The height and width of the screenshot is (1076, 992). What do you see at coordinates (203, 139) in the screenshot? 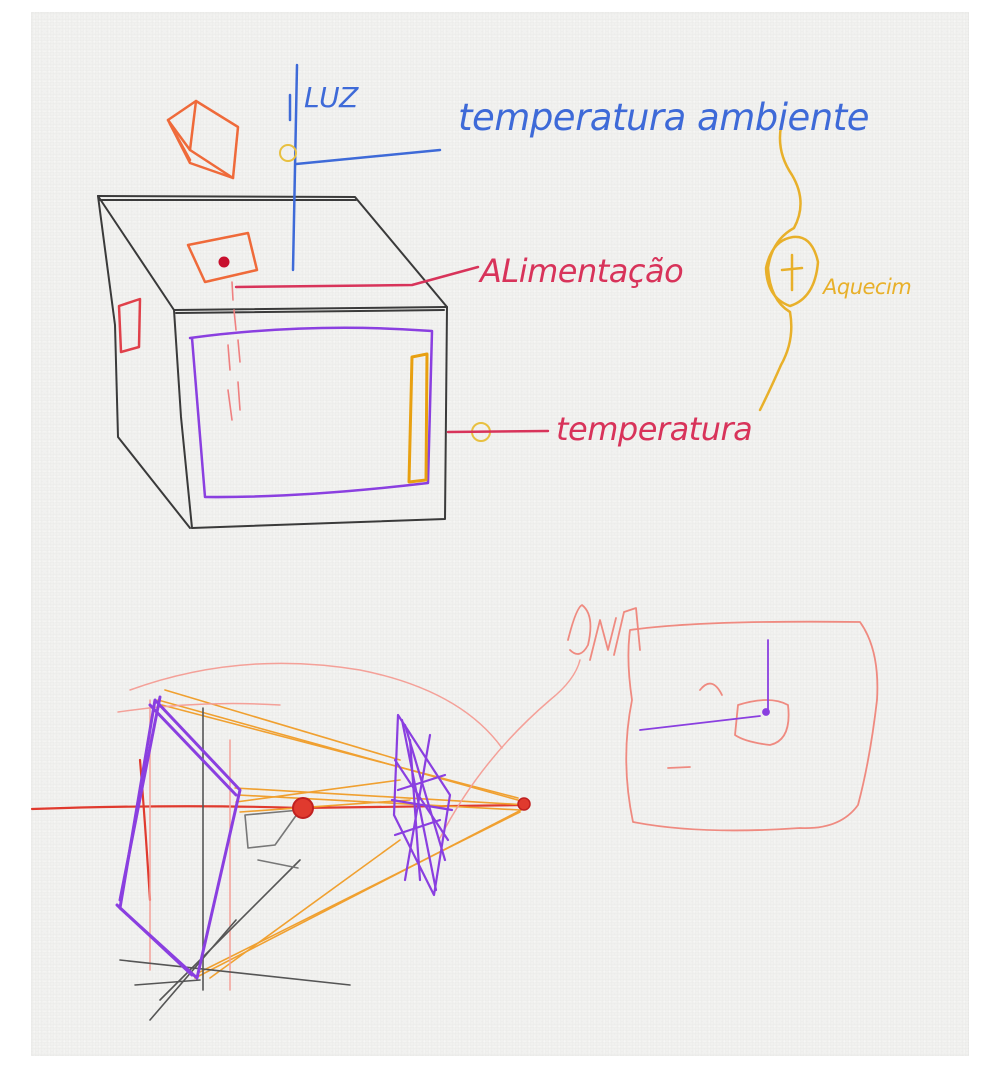
I see `floating-cube` at bounding box center [203, 139].